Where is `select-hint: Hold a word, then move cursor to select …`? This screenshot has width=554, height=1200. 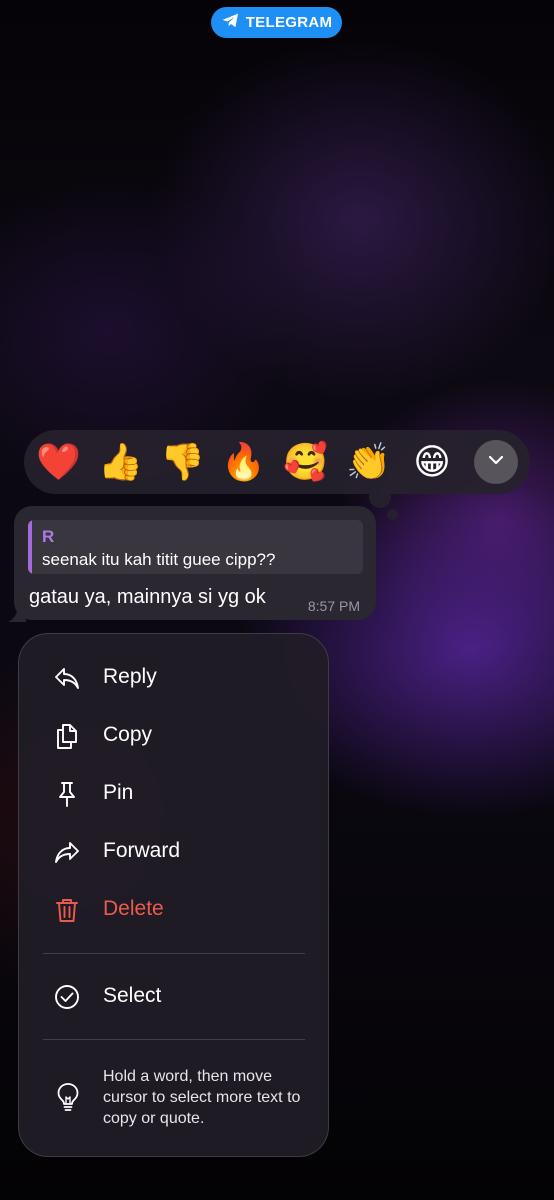 select-hint: Hold a word, then move cursor to select … is located at coordinates (173, 1099).